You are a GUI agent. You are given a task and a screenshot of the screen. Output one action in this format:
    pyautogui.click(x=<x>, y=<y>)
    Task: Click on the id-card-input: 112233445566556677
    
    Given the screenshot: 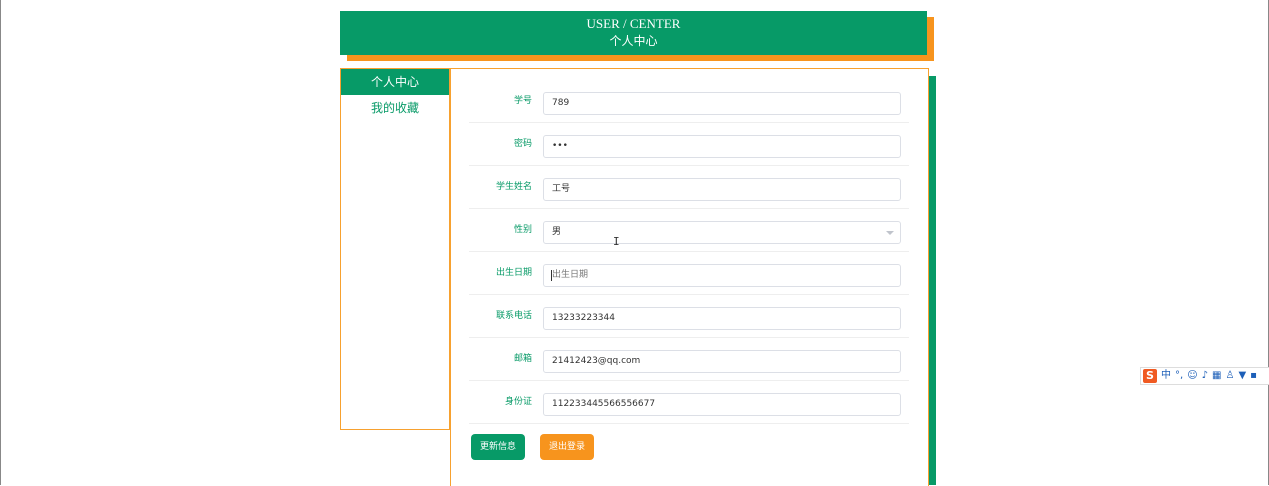 What is the action you would take?
    pyautogui.click(x=722, y=404)
    